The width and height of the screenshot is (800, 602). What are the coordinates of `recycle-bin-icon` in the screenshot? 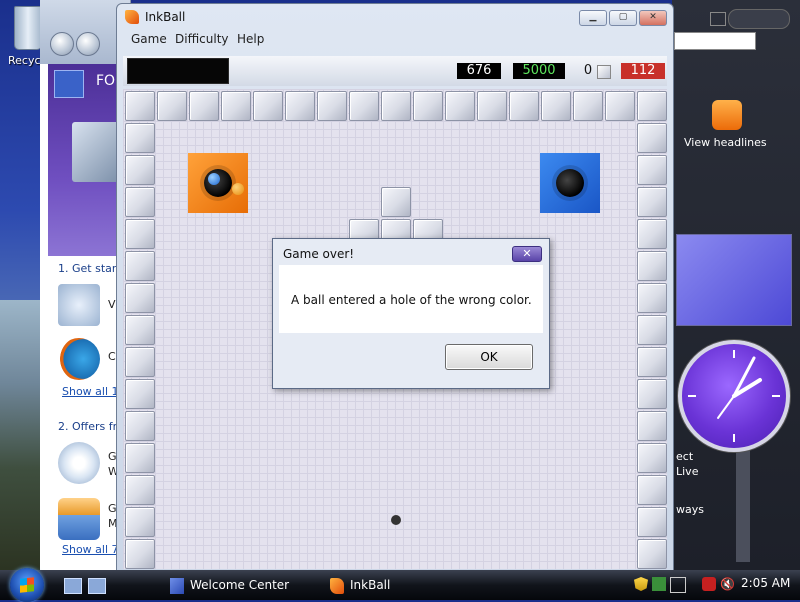 It's located at (28, 28).